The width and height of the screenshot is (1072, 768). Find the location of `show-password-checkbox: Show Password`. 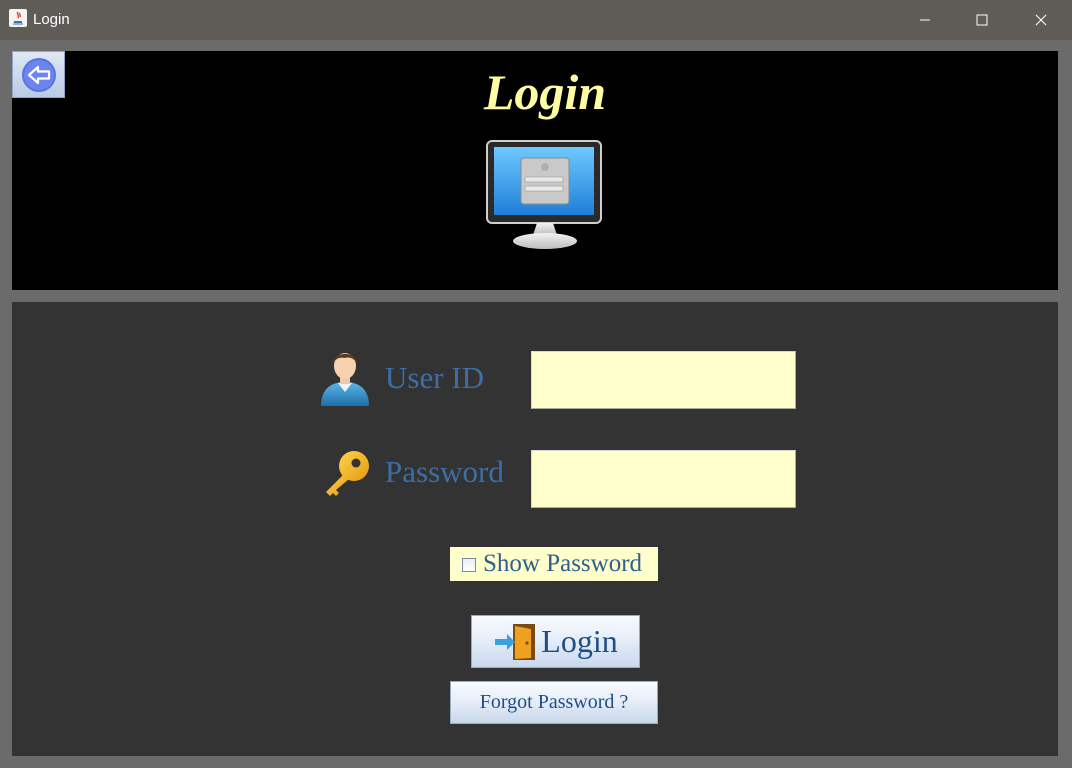

show-password-checkbox: Show Password is located at coordinates (554, 564).